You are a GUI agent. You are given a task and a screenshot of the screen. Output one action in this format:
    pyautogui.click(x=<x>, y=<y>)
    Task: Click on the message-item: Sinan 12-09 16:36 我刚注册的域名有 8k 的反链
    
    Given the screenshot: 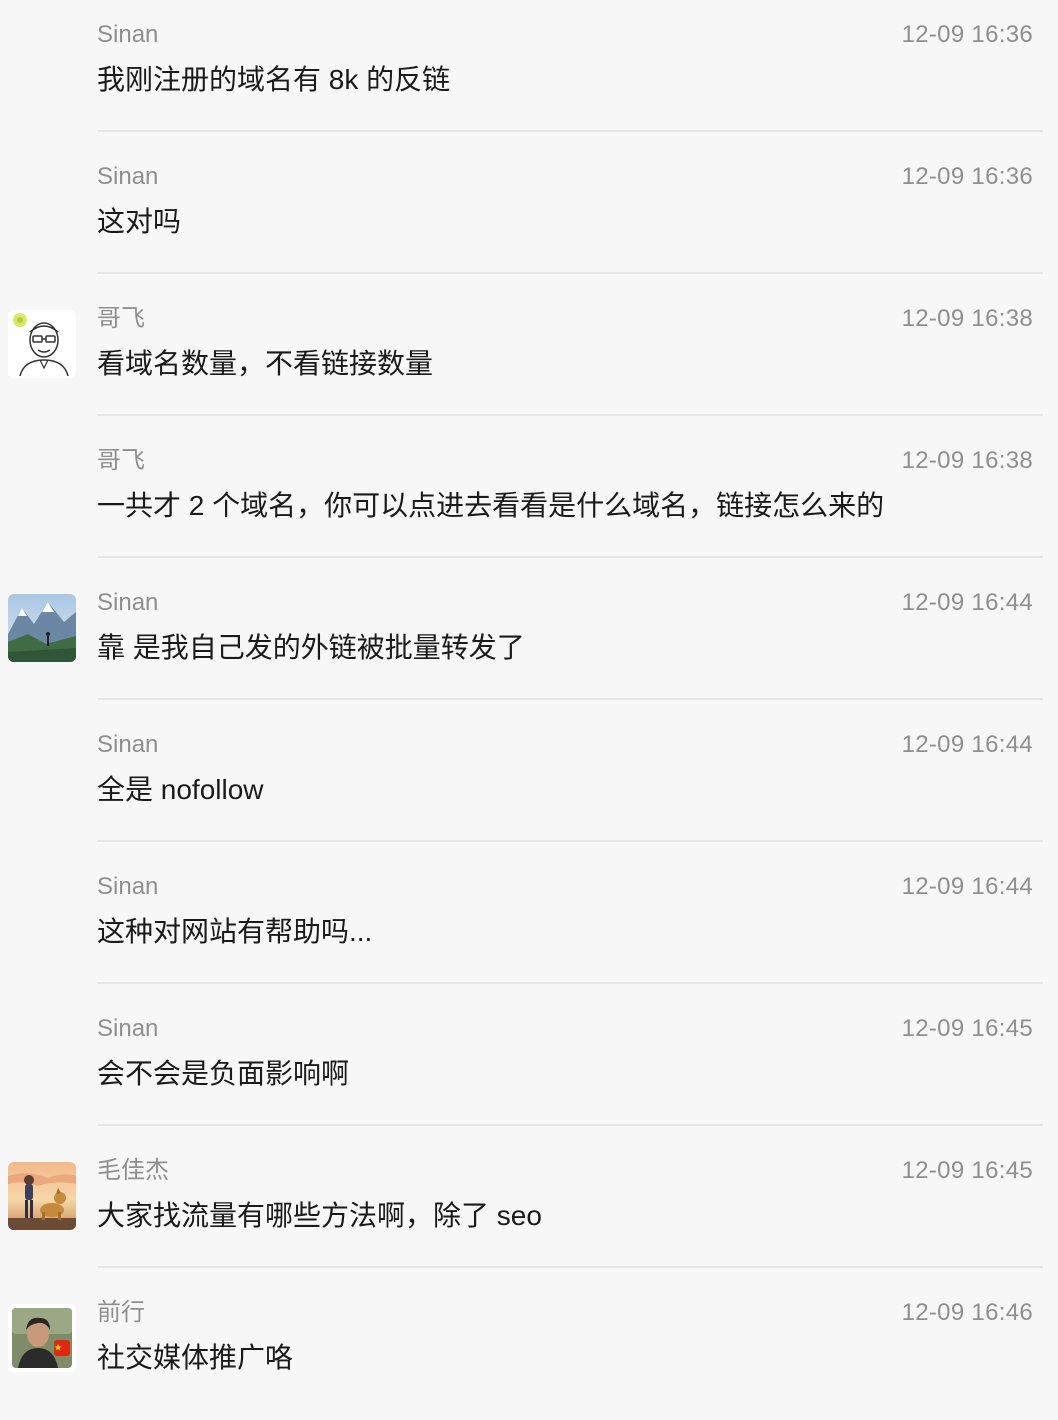 What is the action you would take?
    pyautogui.click(x=529, y=71)
    